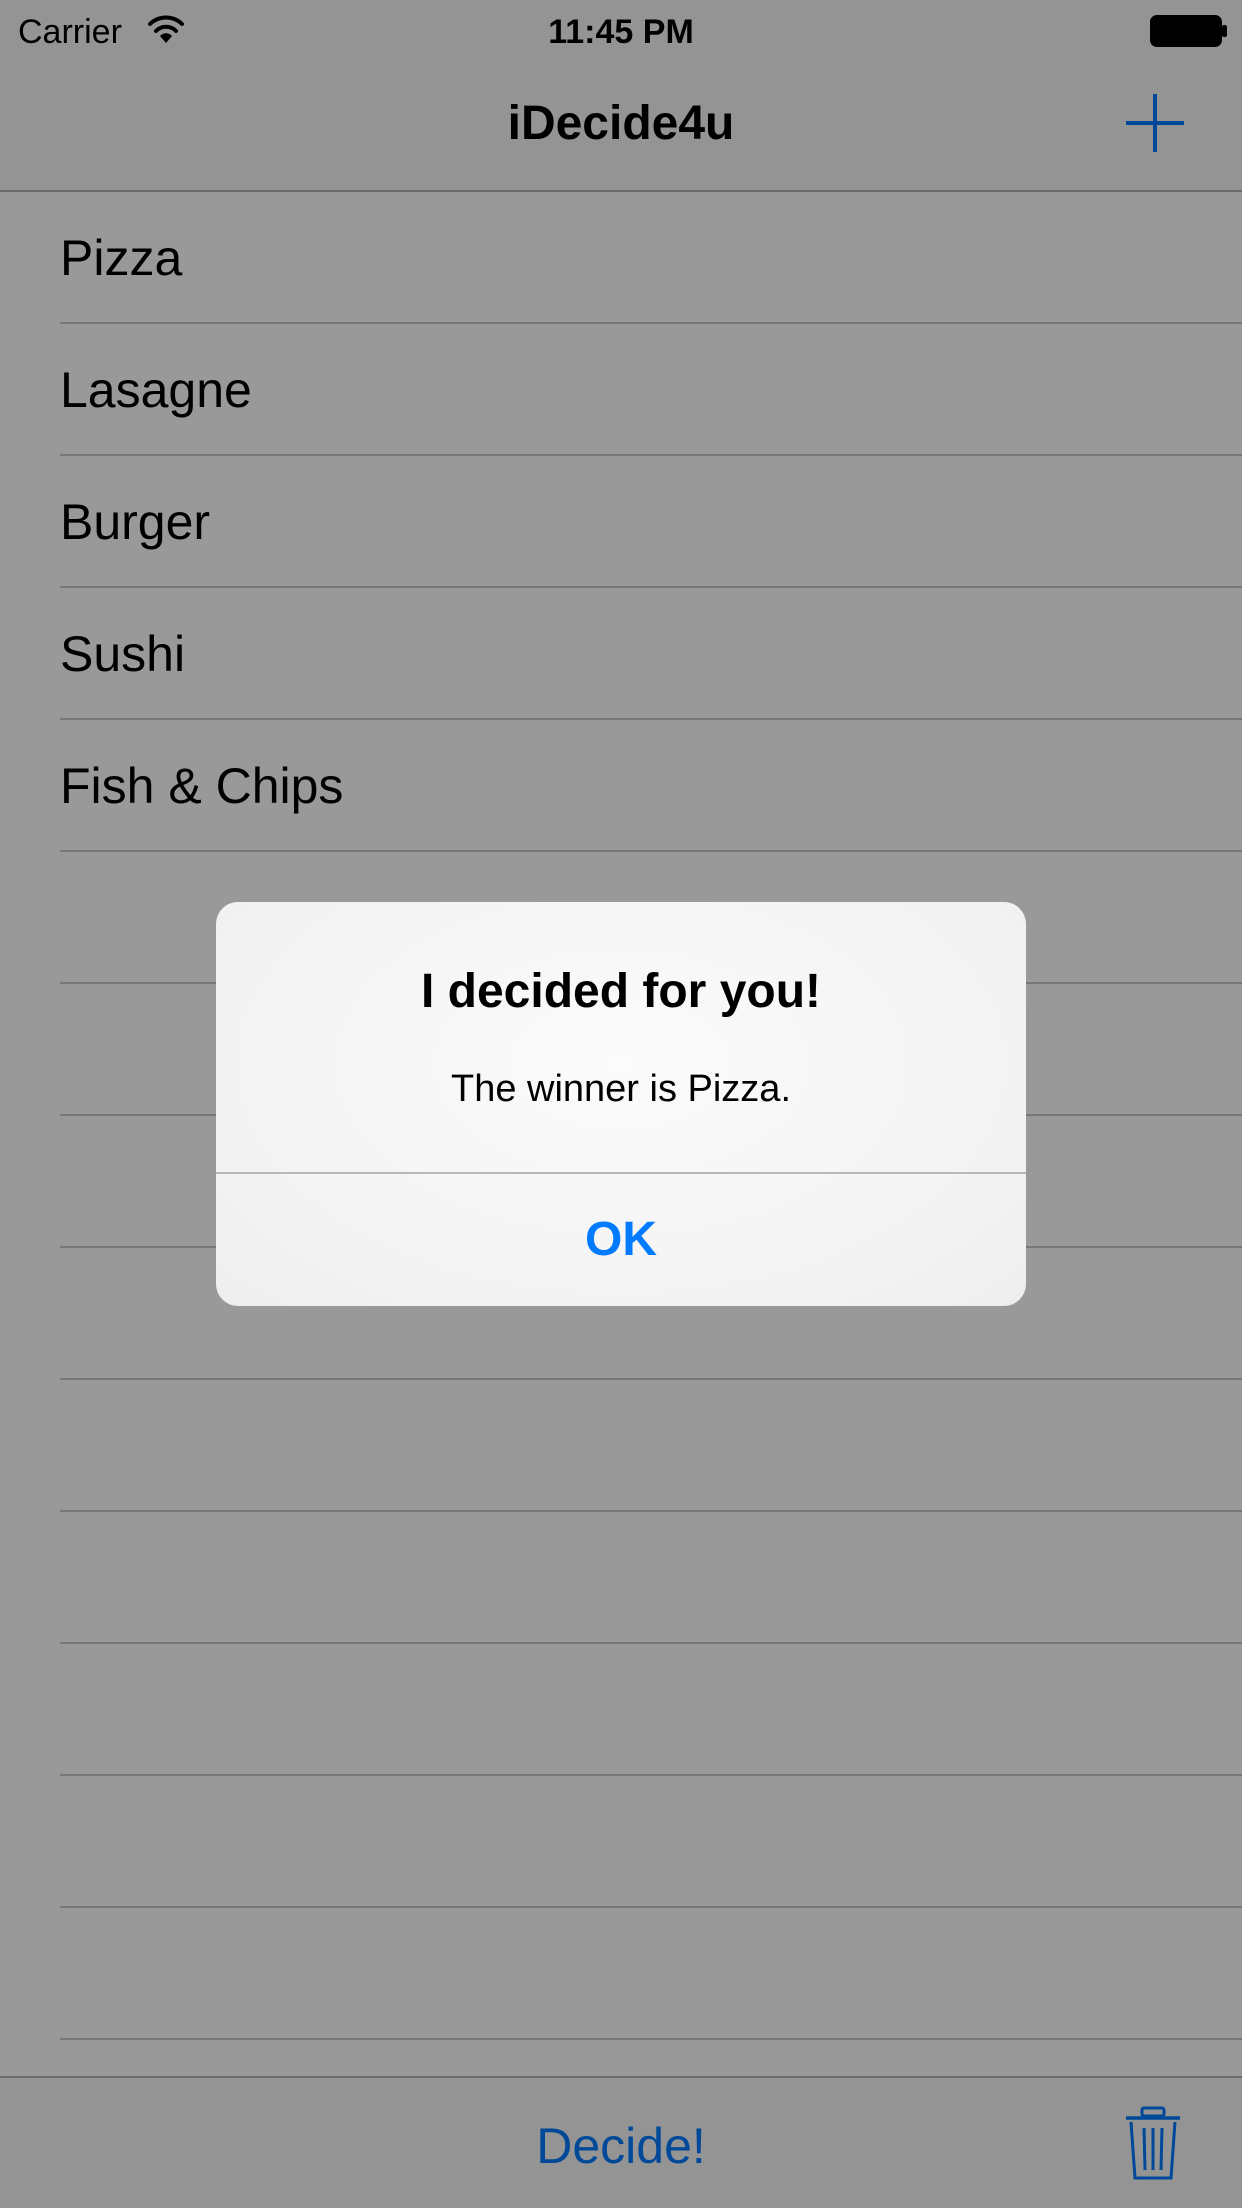  I want to click on ok-button: OK, so click(621, 1240).